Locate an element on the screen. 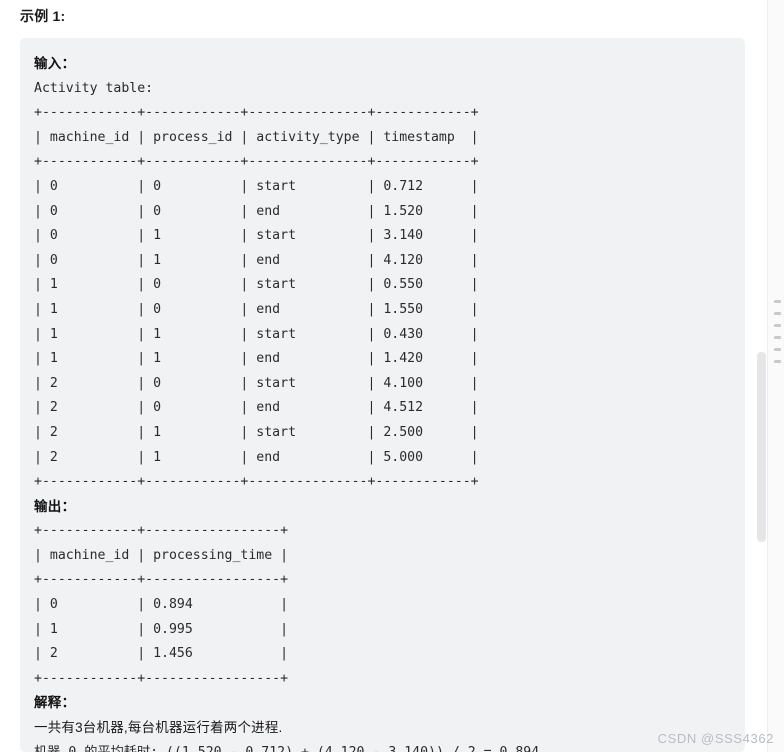  table-row: | 0 | 1 | end | 4.120 | is located at coordinates (256, 260).